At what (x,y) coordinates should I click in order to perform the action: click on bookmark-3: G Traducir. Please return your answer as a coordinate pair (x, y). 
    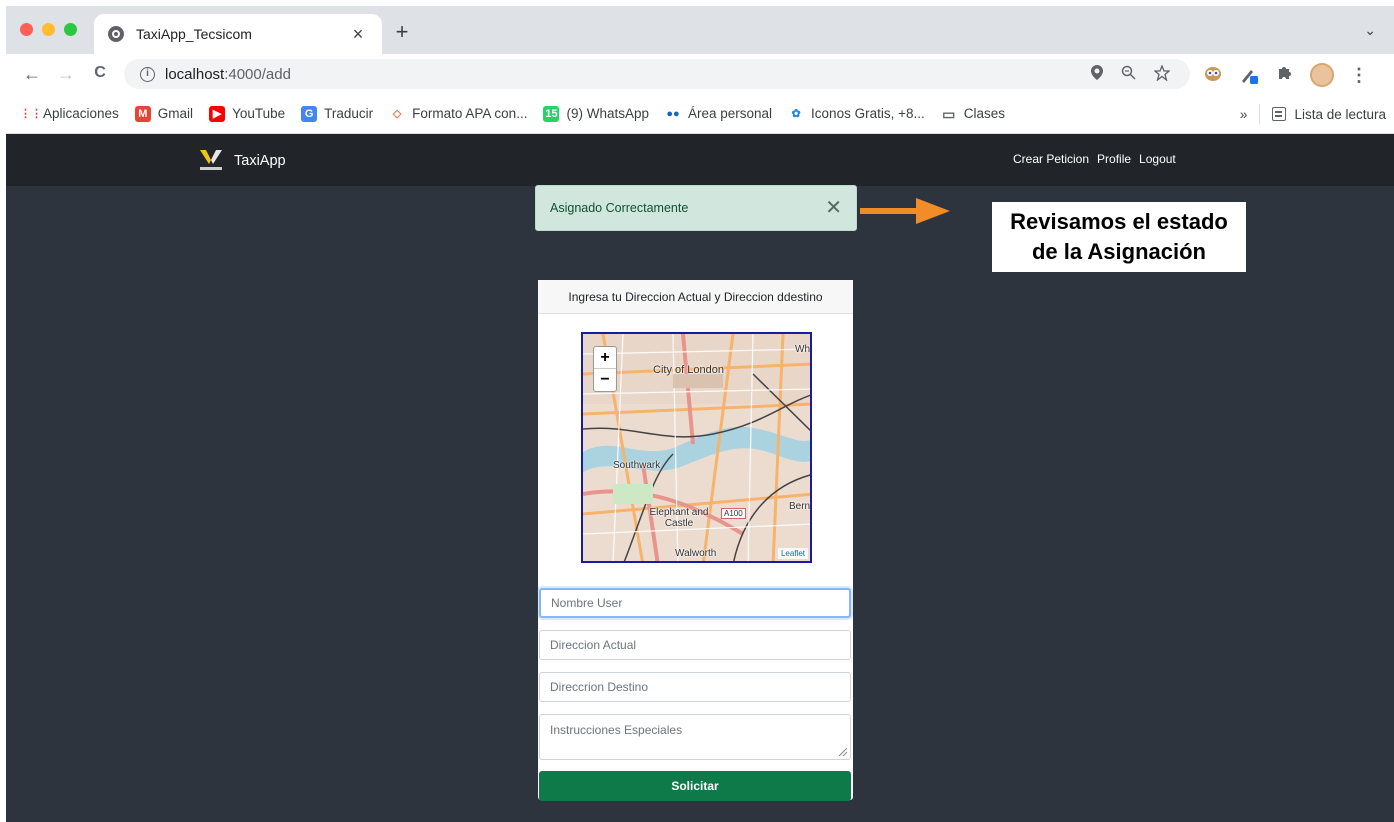
    Looking at the image, I should click on (337, 113).